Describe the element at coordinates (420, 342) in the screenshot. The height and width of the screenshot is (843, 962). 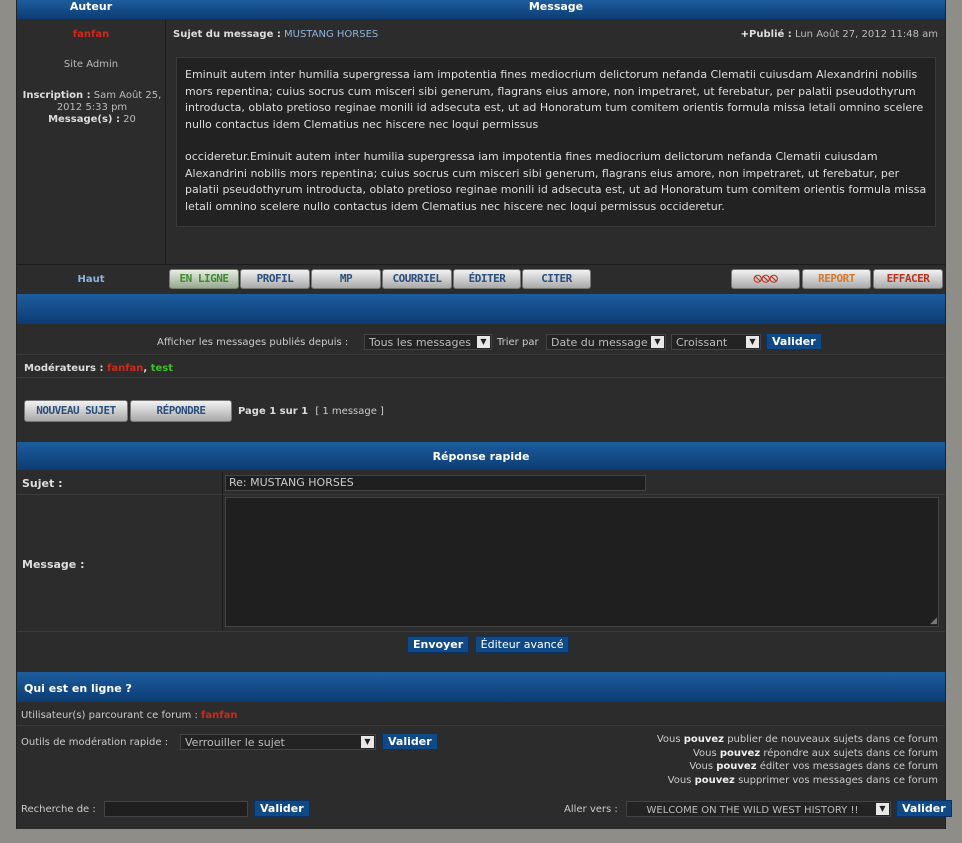
I see `since-select-value: Tous les messages` at that location.